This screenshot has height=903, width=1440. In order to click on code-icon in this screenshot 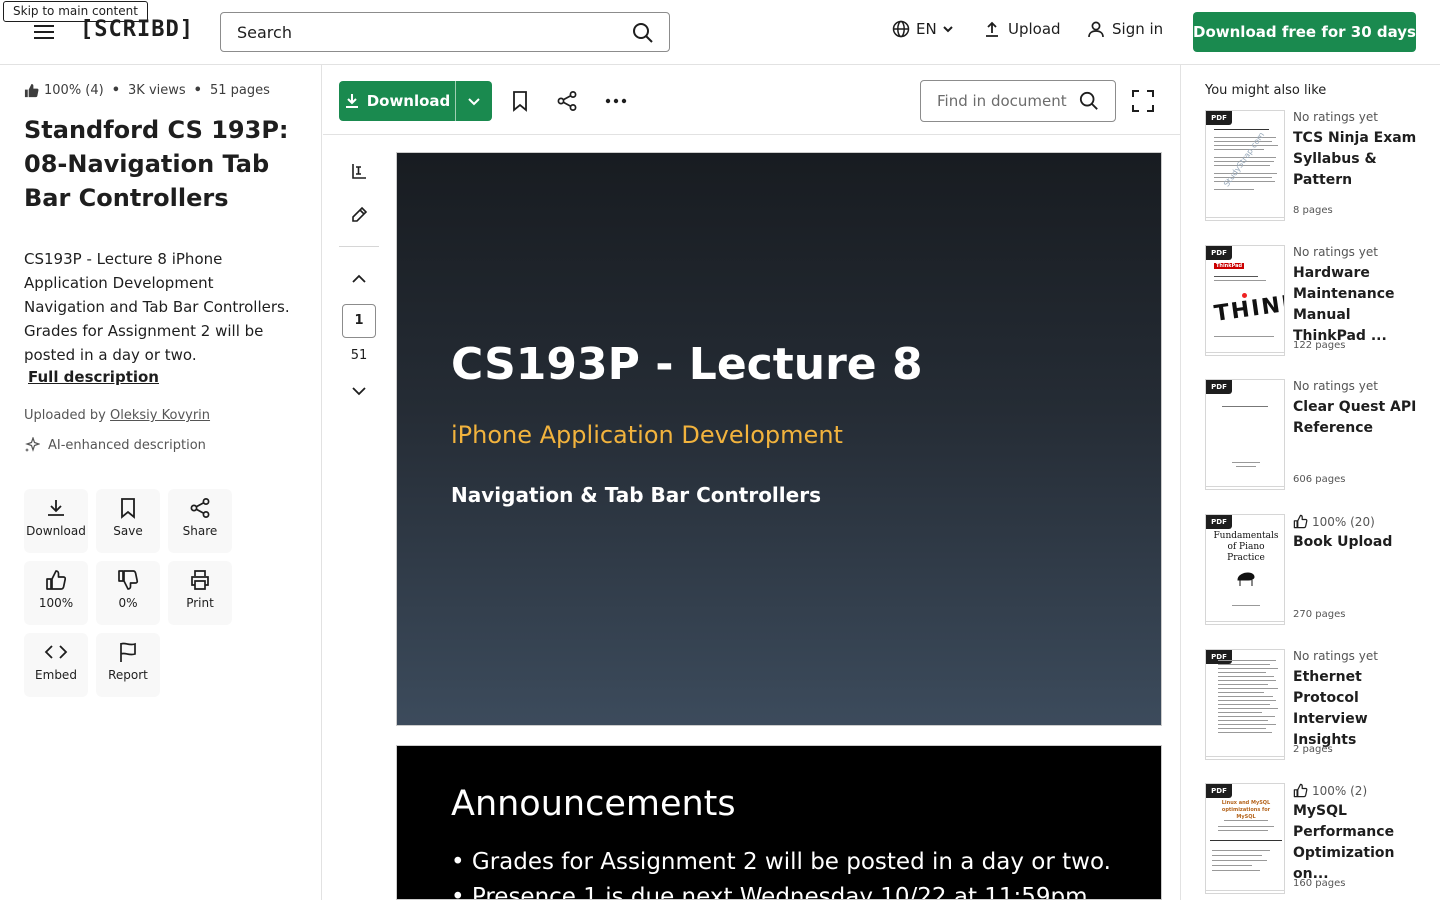, I will do `click(56, 652)`.